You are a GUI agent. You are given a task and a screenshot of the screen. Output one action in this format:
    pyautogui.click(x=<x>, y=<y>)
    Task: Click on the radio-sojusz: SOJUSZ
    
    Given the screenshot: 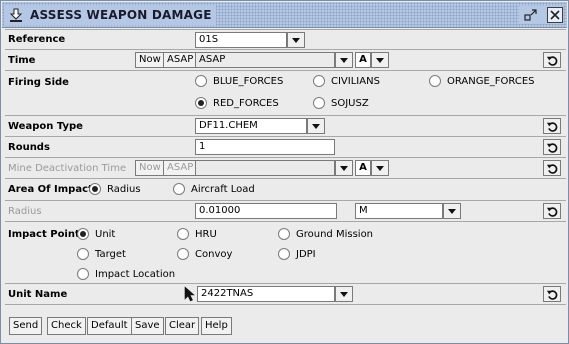 What is the action you would take?
    pyautogui.click(x=341, y=103)
    